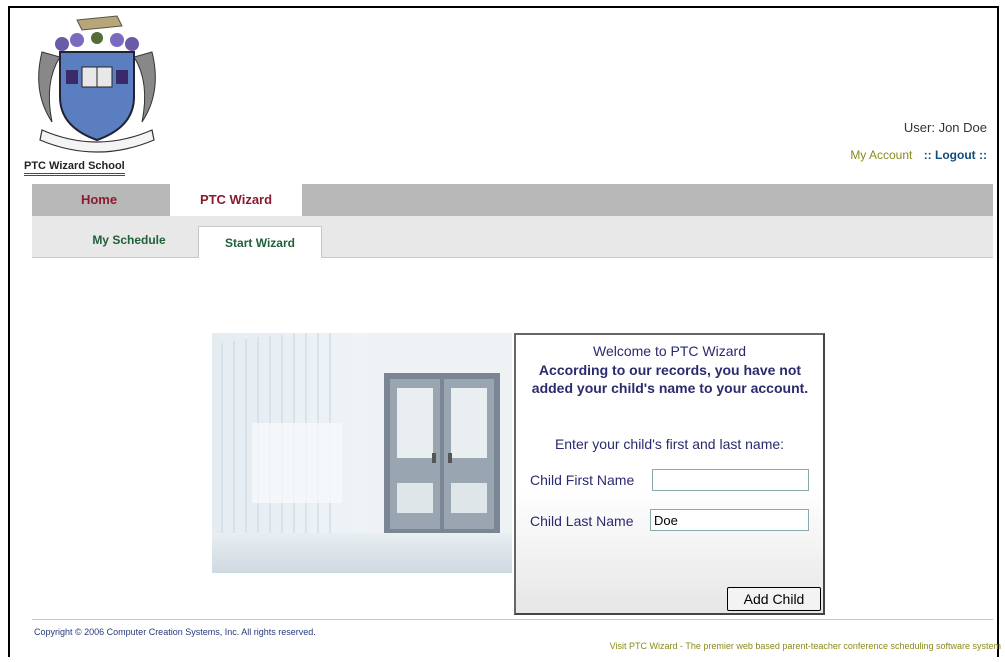 This screenshot has height=662, width=1005. What do you see at coordinates (97, 84) in the screenshot?
I see `school-crest-logo` at bounding box center [97, 84].